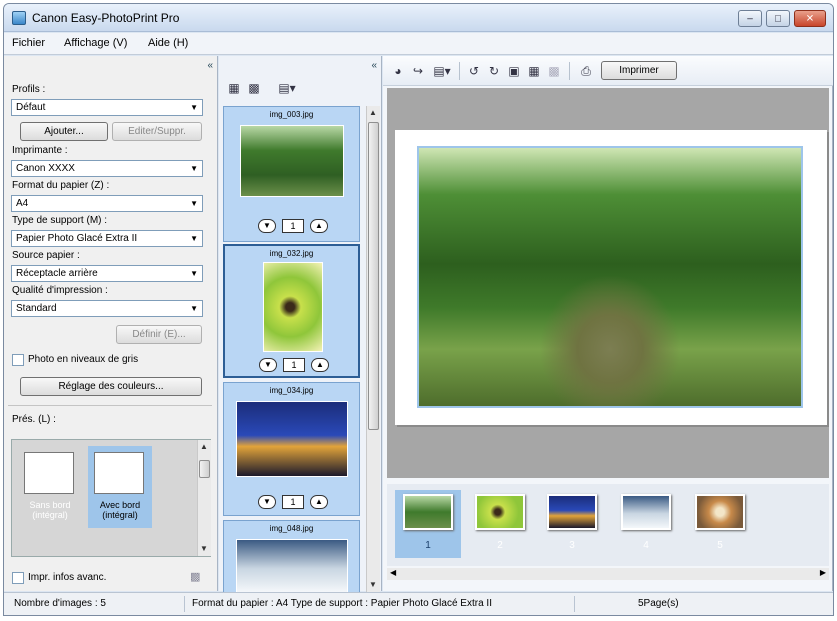 The width and height of the screenshot is (837, 621). I want to click on print-preview-icon: ⎙, so click(586, 71).